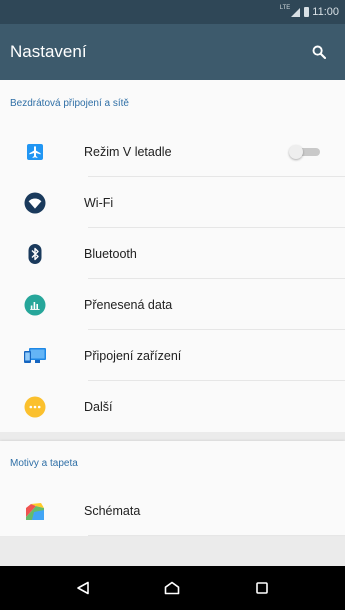 Image resolution: width=345 pixels, height=610 pixels. Describe the element at coordinates (172, 406) in the screenshot. I see `setting-more: Další` at that location.